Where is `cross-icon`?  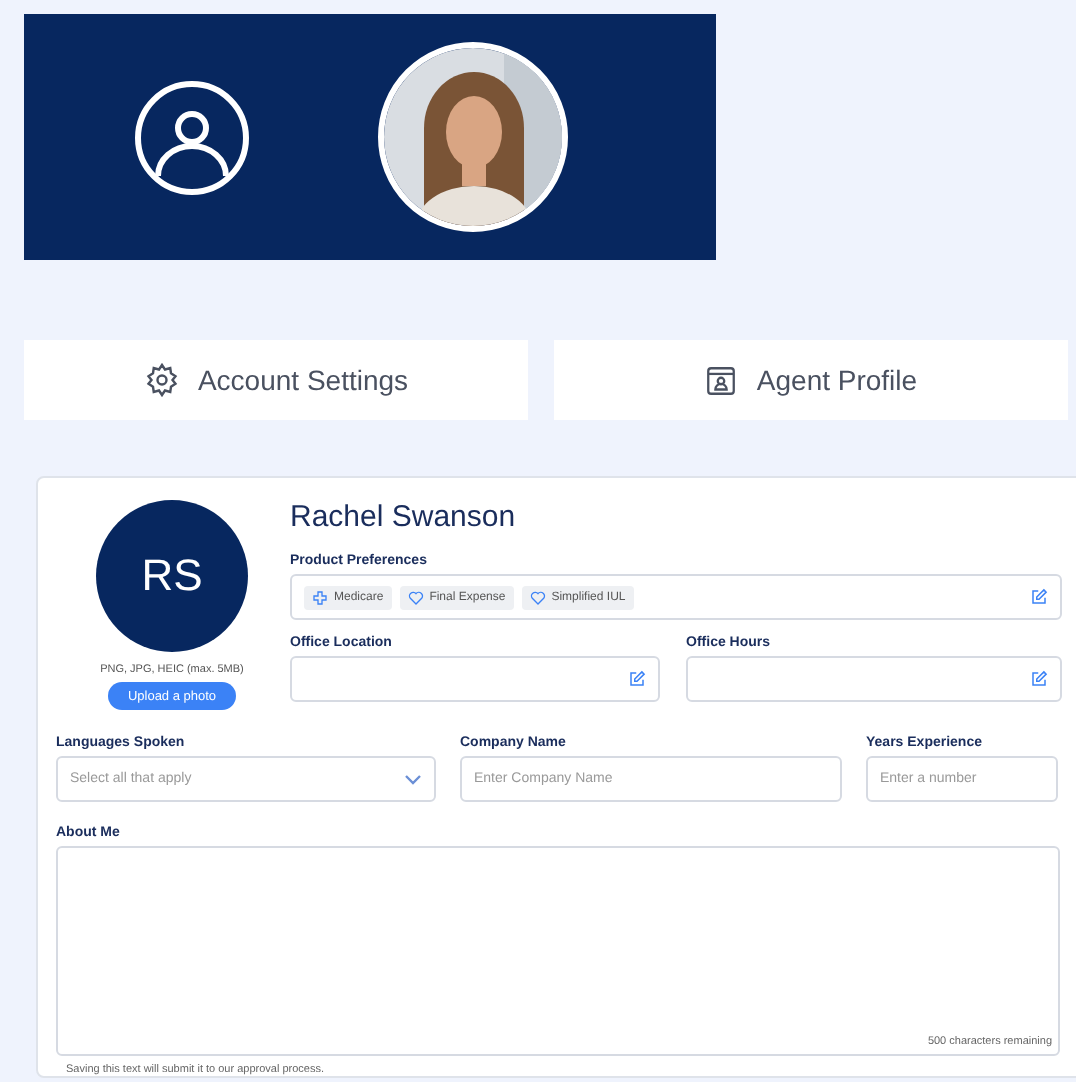
cross-icon is located at coordinates (320, 597).